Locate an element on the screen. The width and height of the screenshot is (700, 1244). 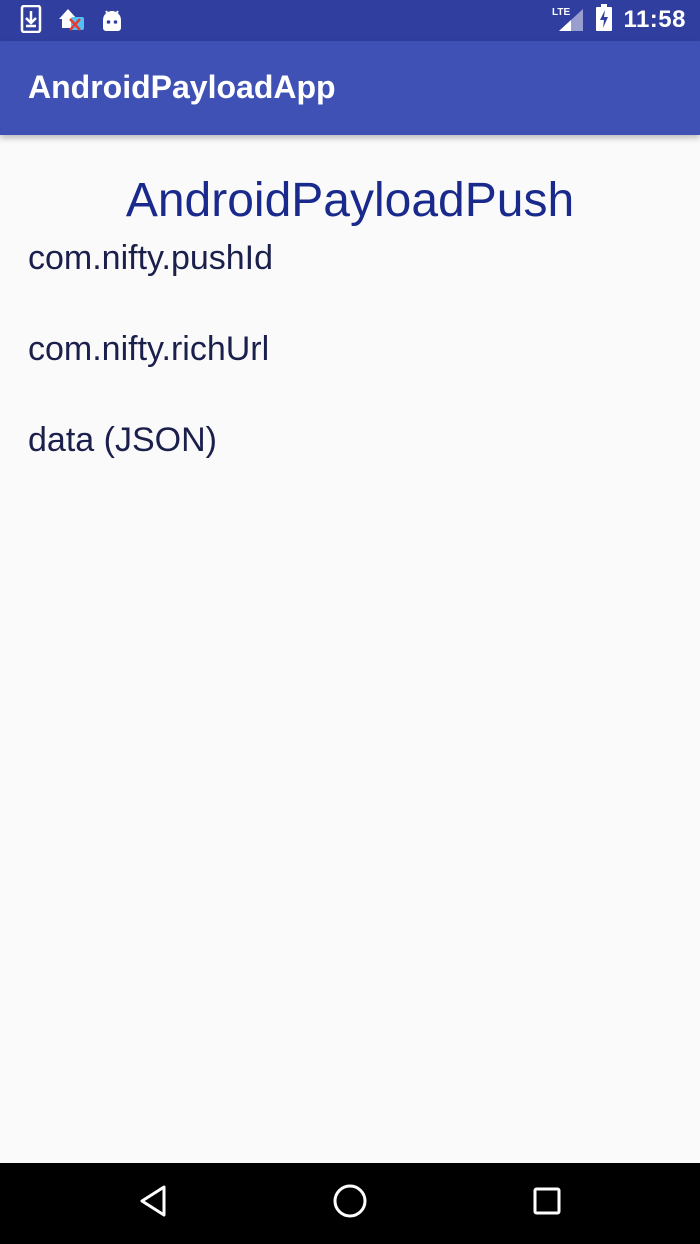
lte-signal-icon: LTE is located at coordinates (568, 20).